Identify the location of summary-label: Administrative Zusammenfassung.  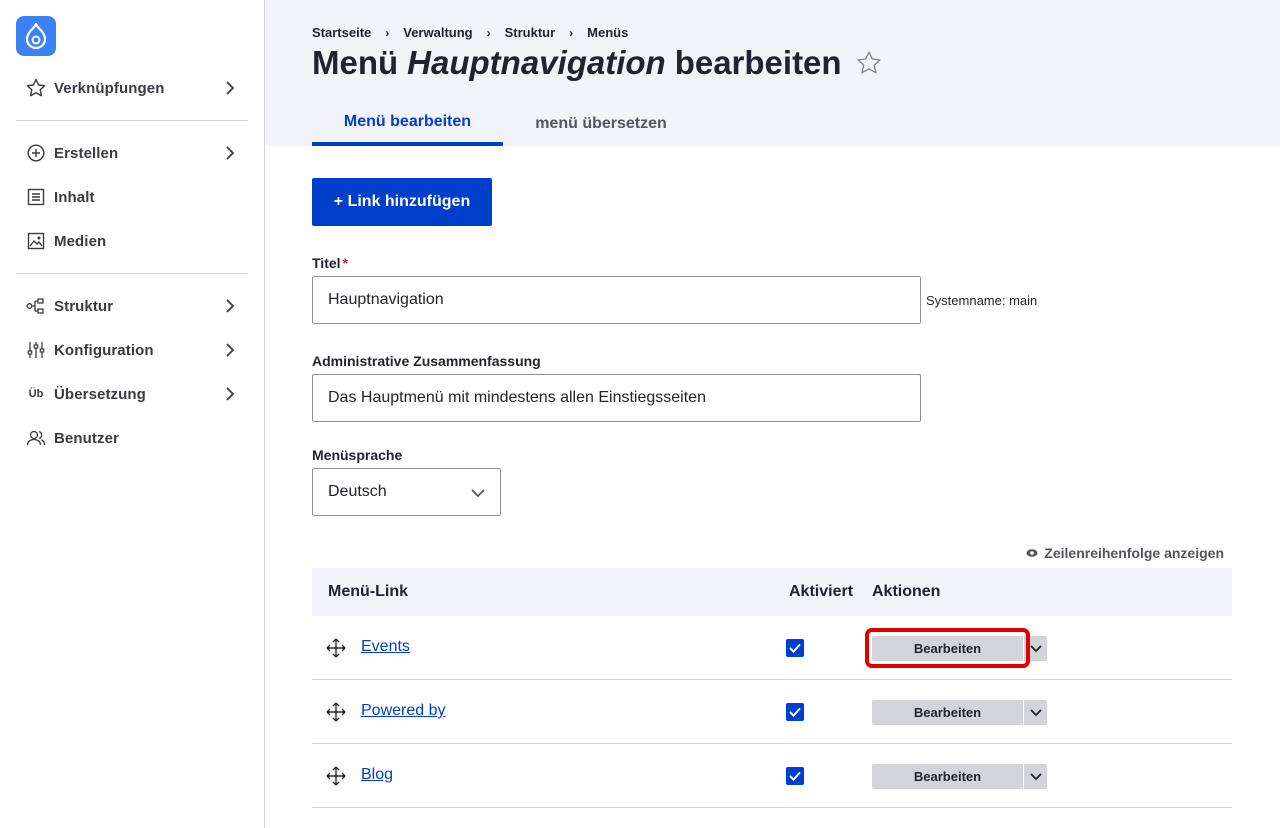
(426, 361).